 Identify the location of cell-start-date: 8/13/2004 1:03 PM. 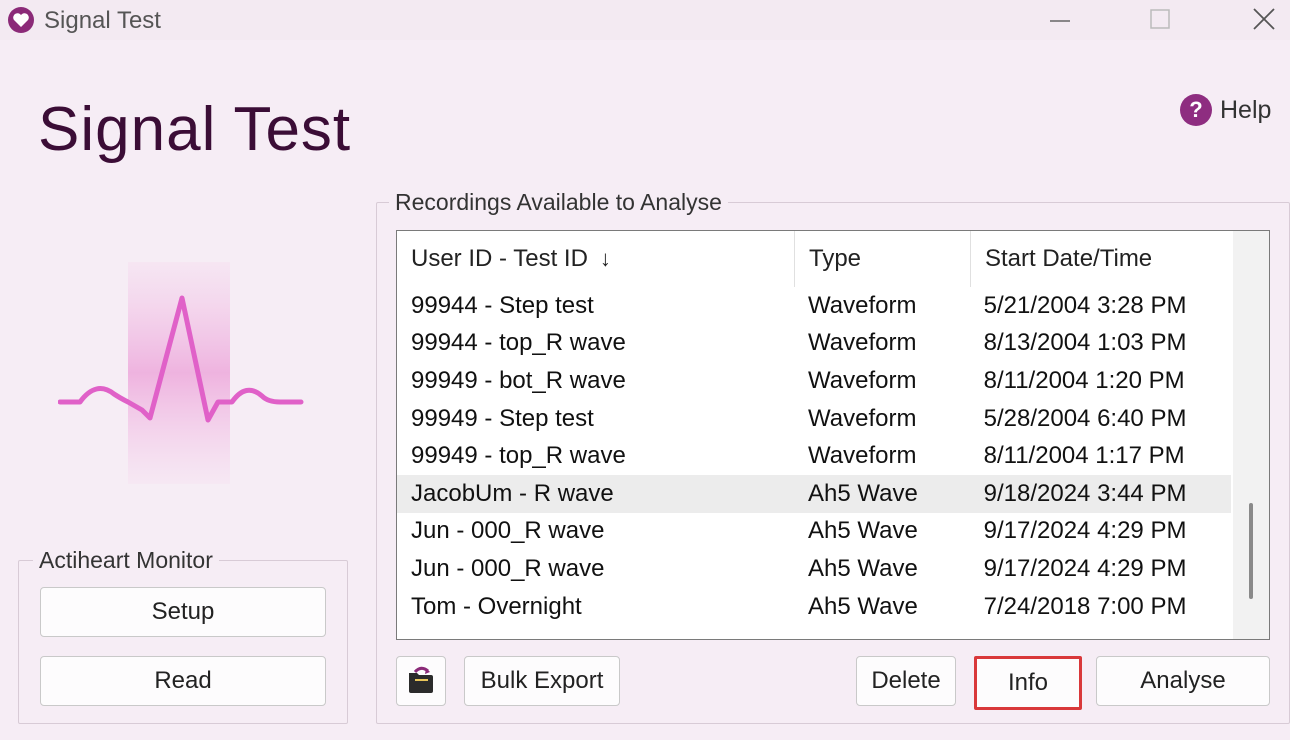
(1085, 343).